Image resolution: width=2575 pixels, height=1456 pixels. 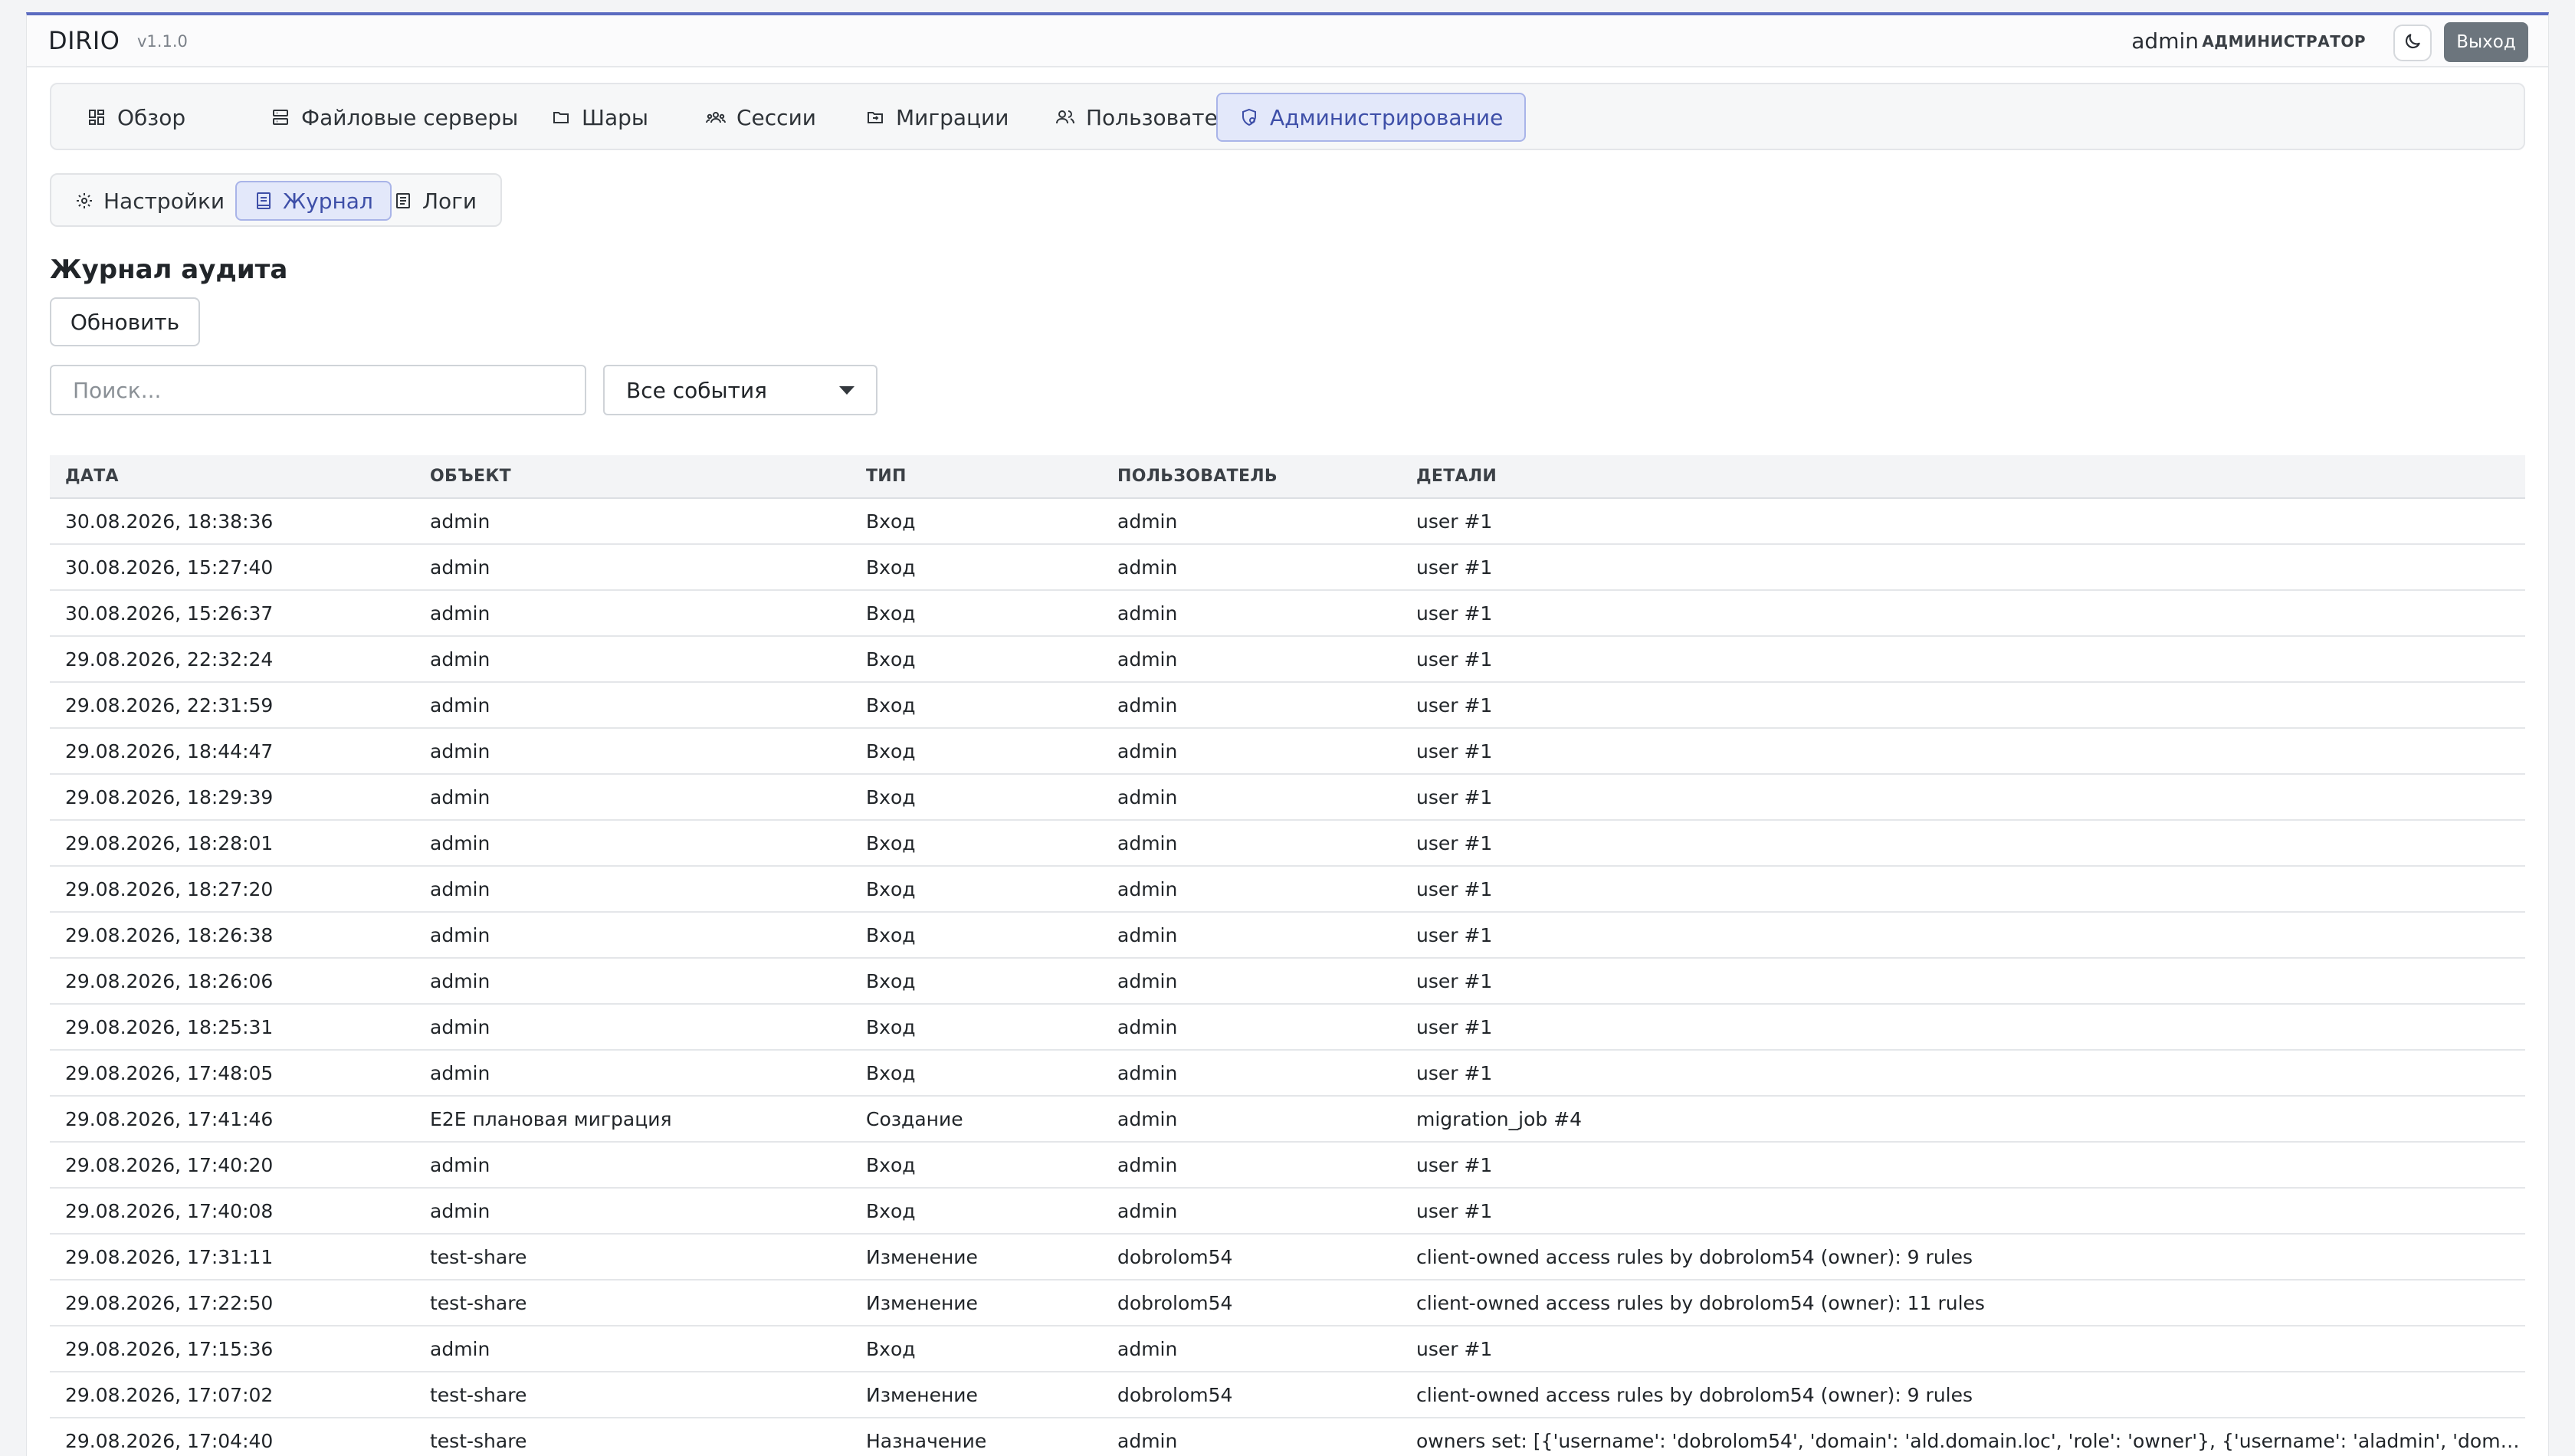 What do you see at coordinates (233, 477) in the screenshot?
I see `column-header-date: ДАТА` at bounding box center [233, 477].